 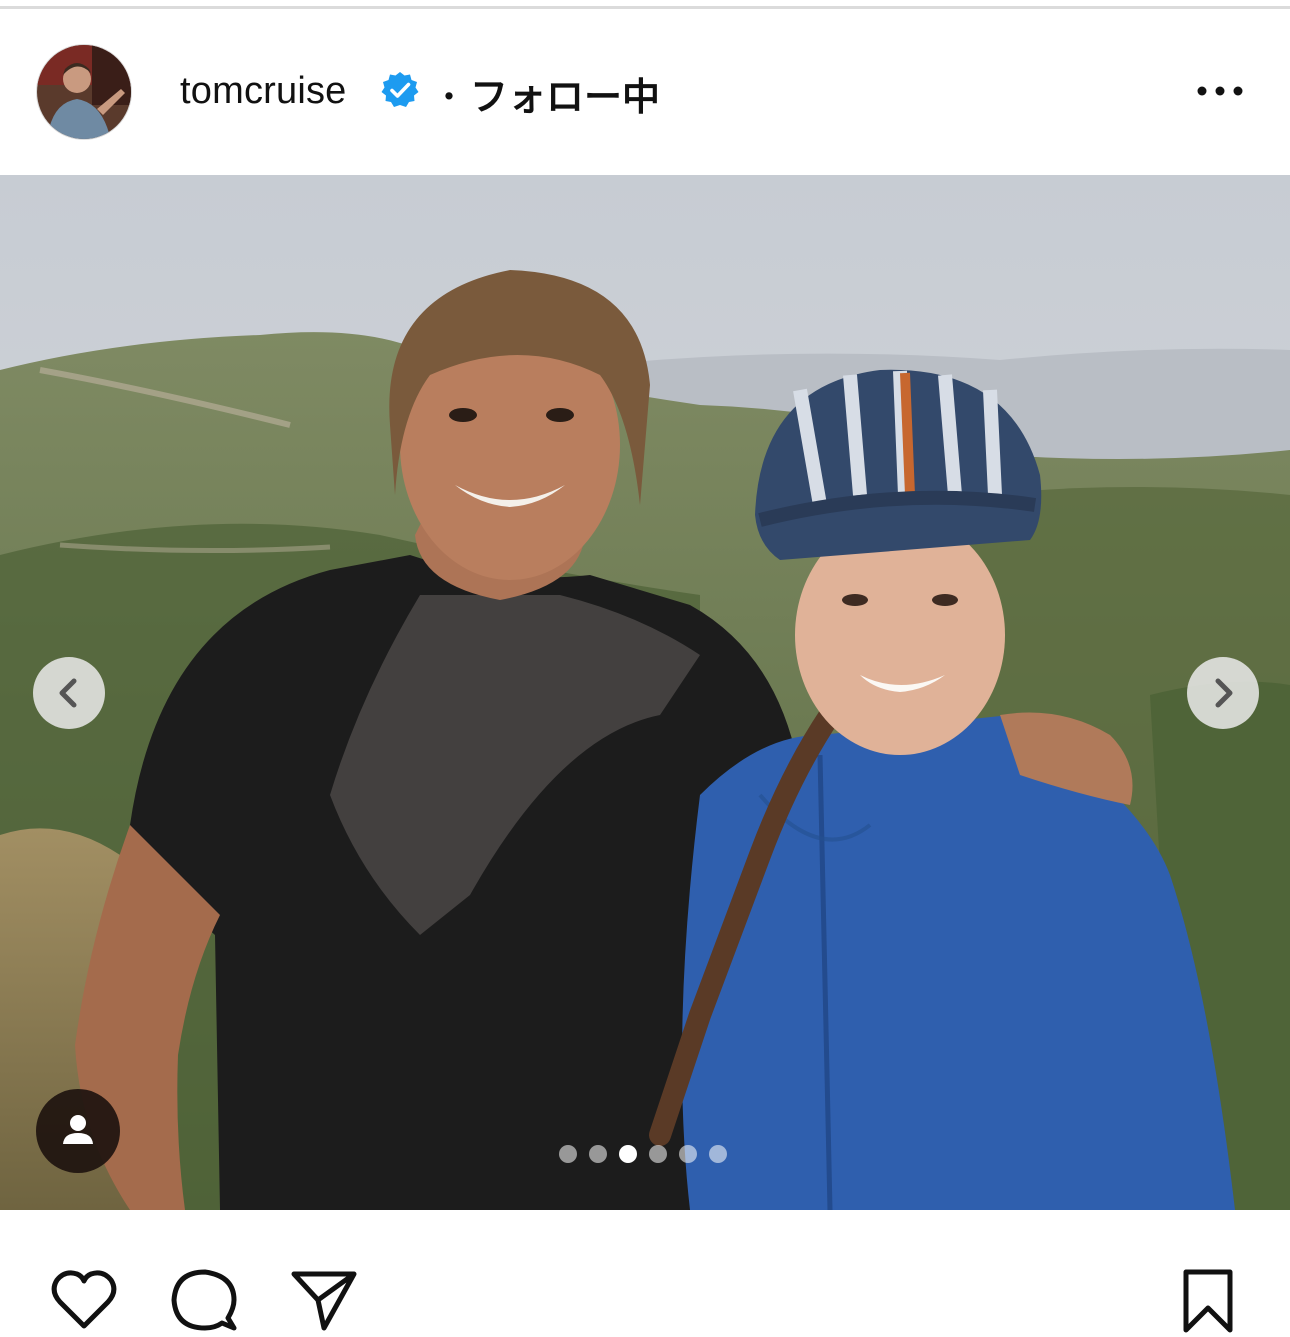 I want to click on verified-badge-icon, so click(x=400, y=90).